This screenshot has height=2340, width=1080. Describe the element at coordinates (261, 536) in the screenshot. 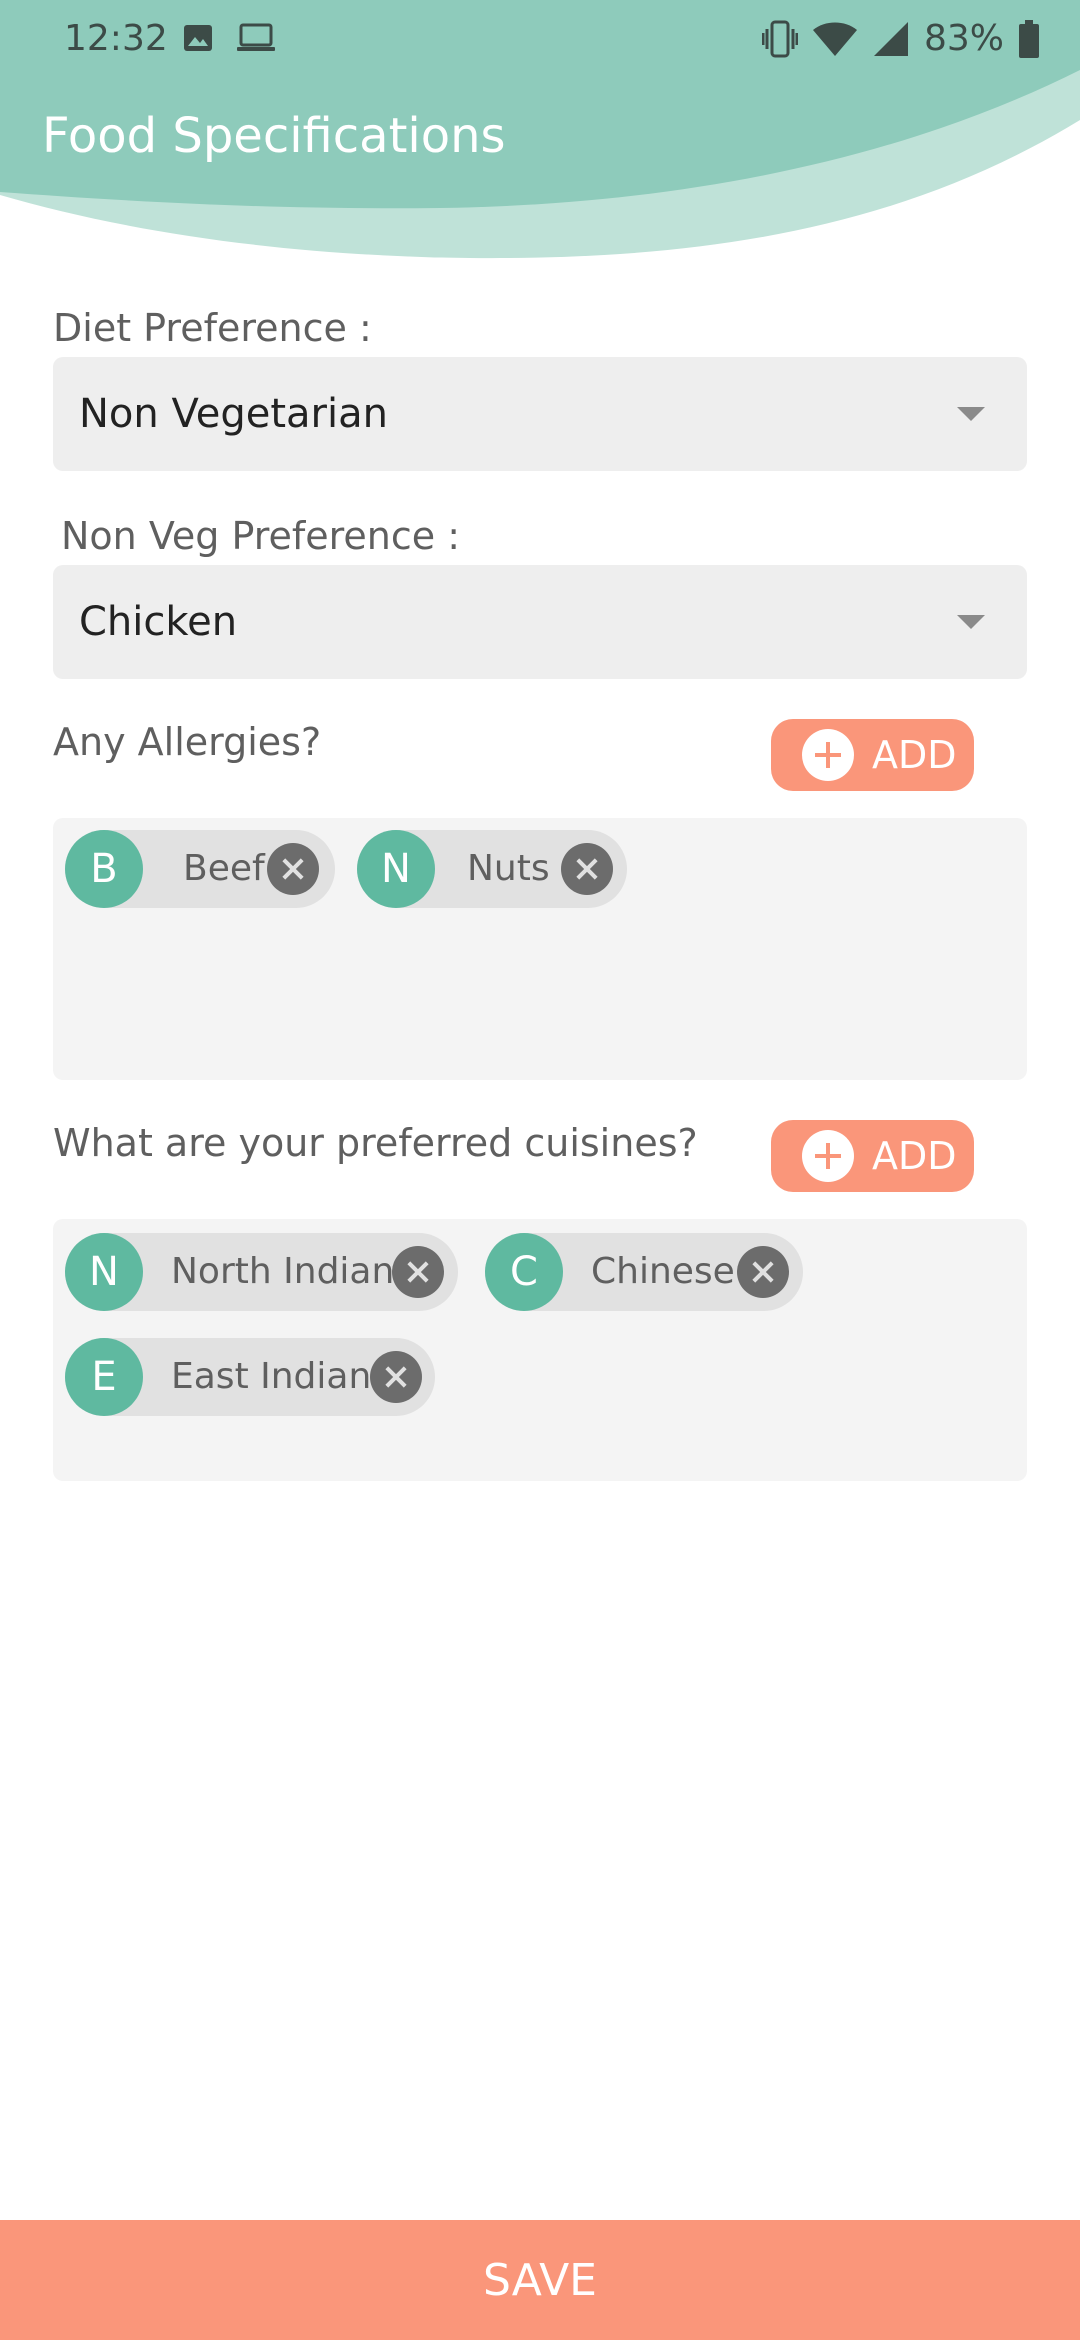

I see `nonveg-preference-label: Non Veg Preference :` at that location.